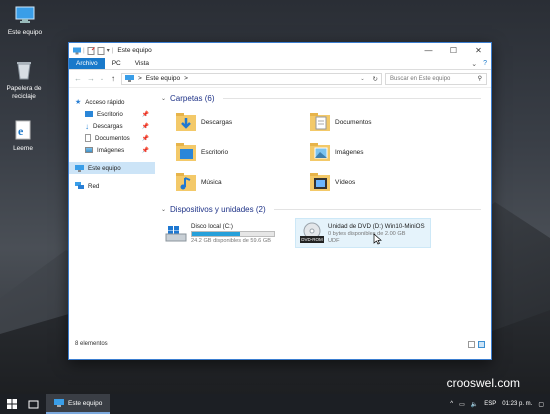 Image resolution: width=550 pixels, height=414 pixels. What do you see at coordinates (78, 78) in the screenshot?
I see `back-button: ←` at bounding box center [78, 78].